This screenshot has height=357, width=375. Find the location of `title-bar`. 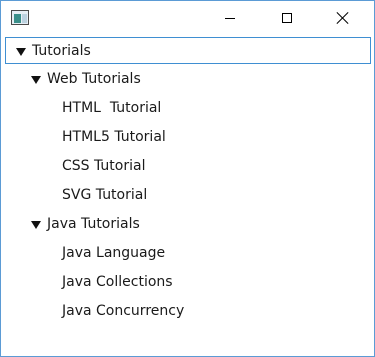

title-bar is located at coordinates (187, 18).